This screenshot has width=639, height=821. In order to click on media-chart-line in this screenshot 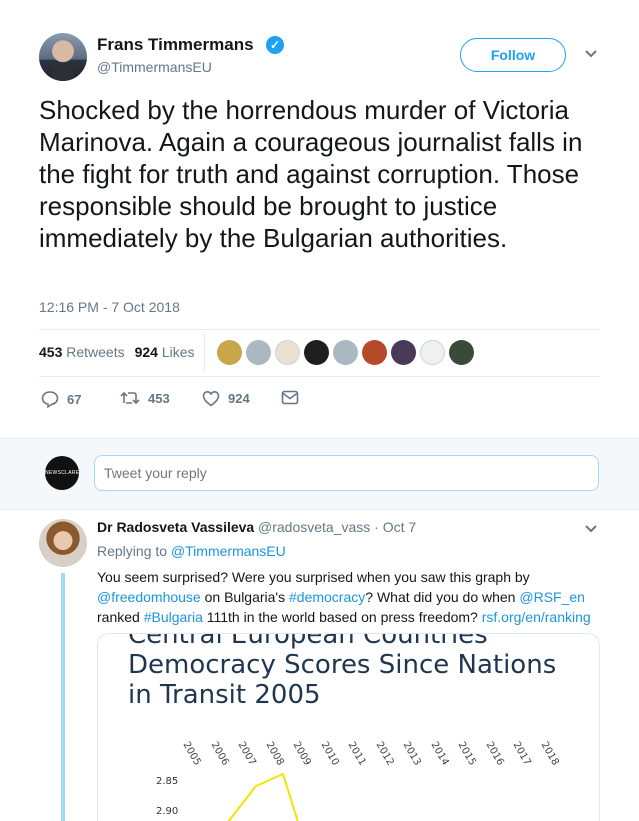, I will do `click(263, 796)`.